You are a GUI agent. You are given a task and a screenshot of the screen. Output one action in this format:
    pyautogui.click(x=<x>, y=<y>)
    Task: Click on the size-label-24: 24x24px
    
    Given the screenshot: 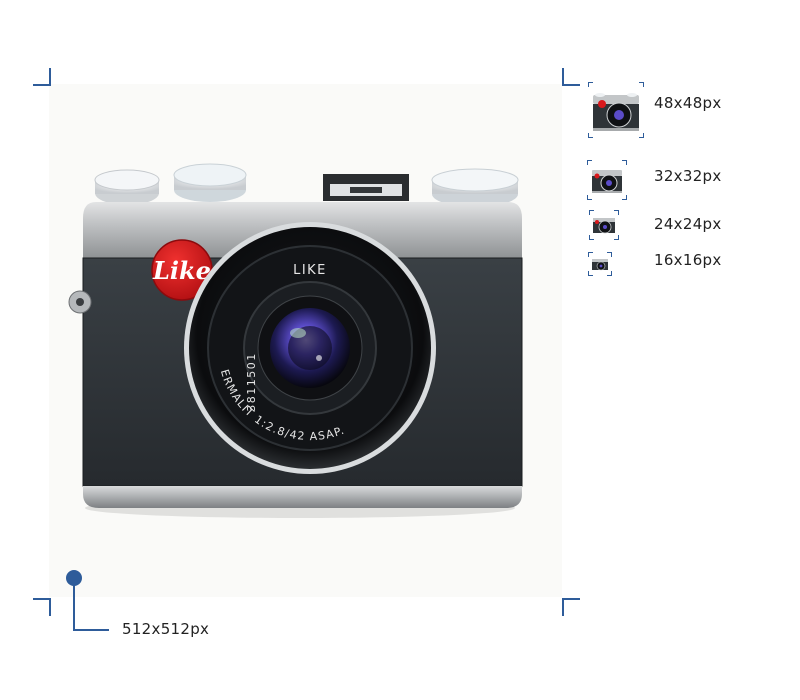 What is the action you would take?
    pyautogui.click(x=688, y=224)
    